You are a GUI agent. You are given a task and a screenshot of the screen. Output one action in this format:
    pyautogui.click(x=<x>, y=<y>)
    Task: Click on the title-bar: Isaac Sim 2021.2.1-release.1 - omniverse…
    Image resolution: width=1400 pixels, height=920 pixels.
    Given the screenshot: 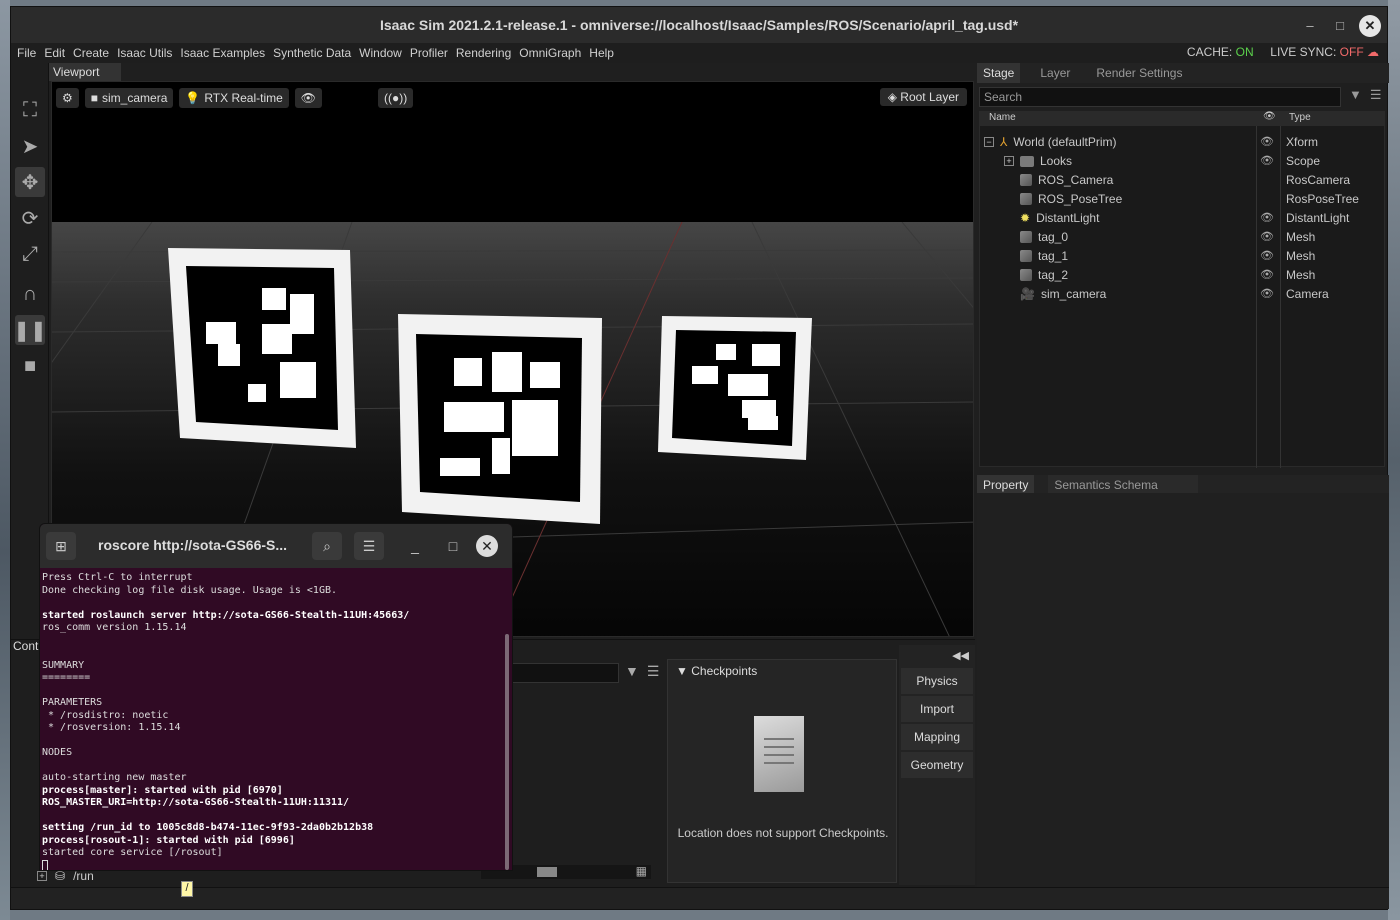 What is the action you would take?
    pyautogui.click(x=699, y=25)
    